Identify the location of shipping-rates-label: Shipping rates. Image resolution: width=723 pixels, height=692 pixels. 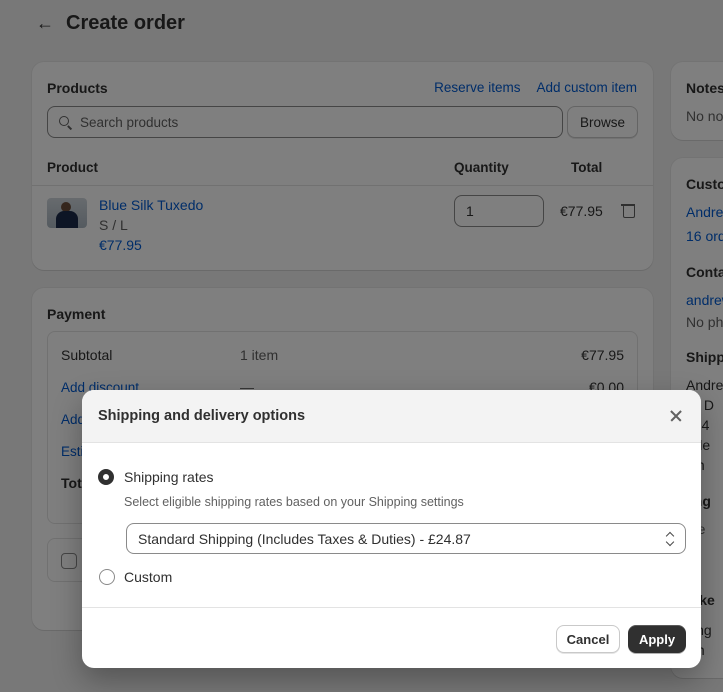
(169, 477).